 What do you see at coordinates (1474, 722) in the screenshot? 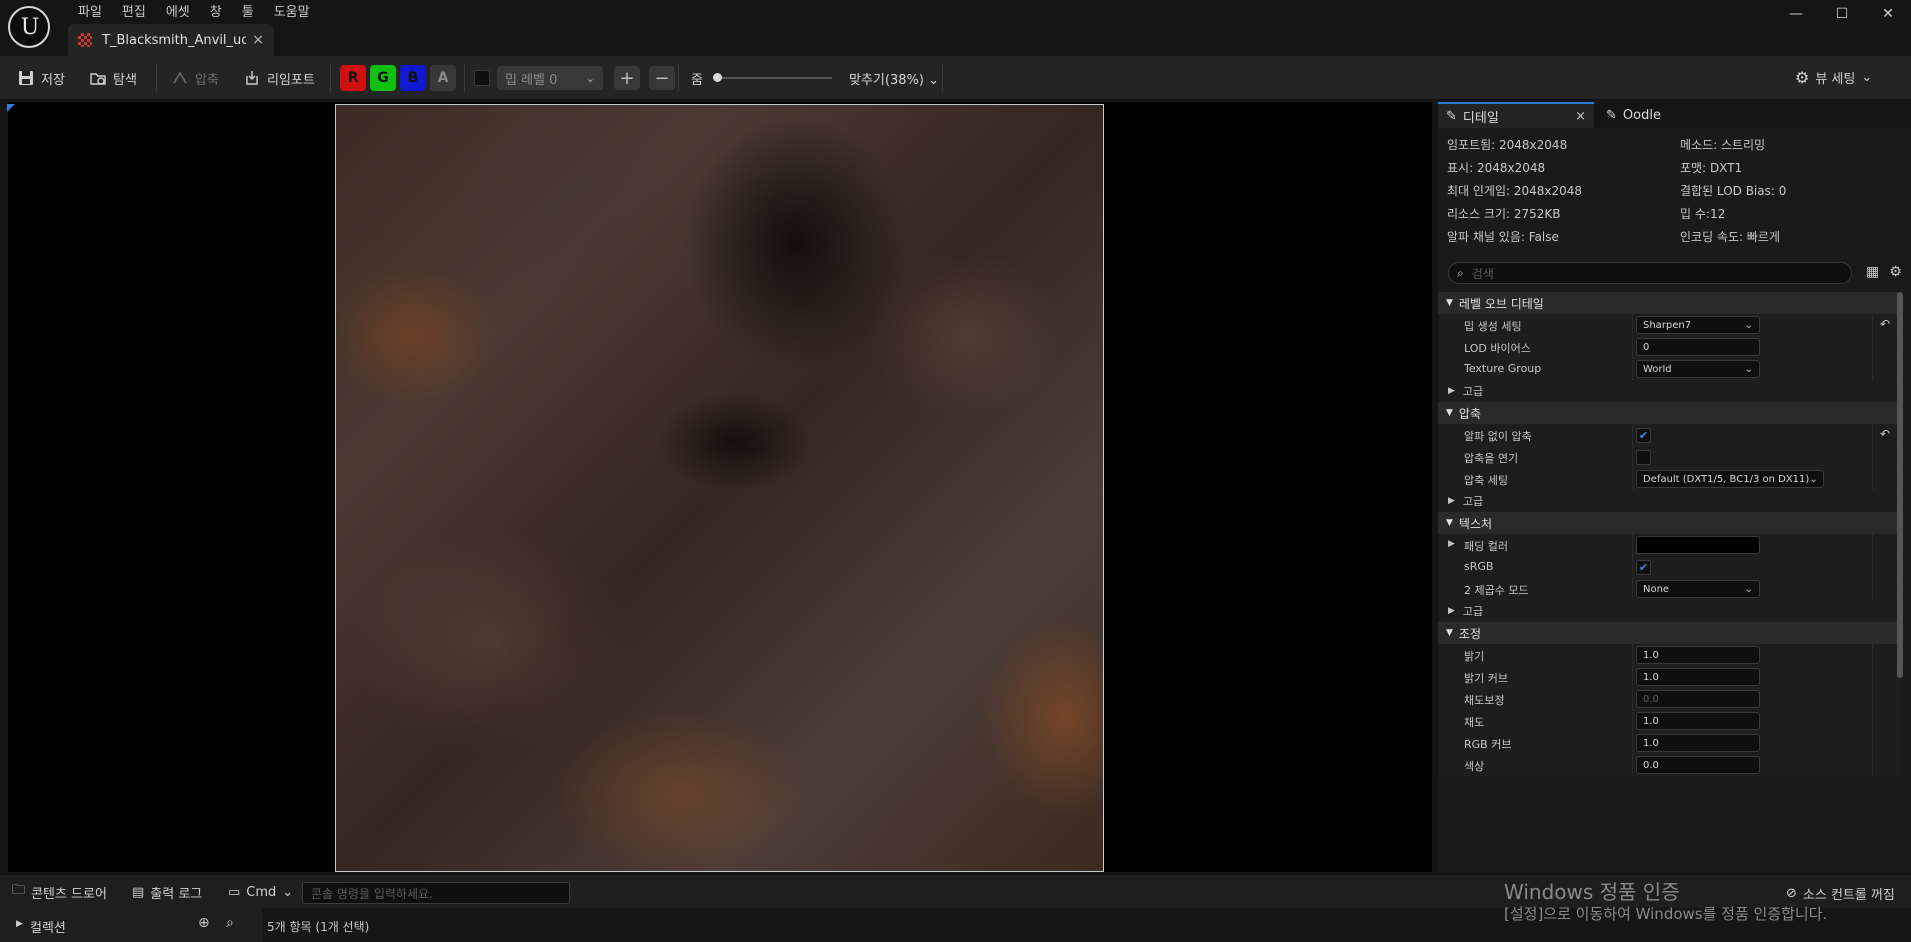
I see `saturation-label: 채도` at bounding box center [1474, 722].